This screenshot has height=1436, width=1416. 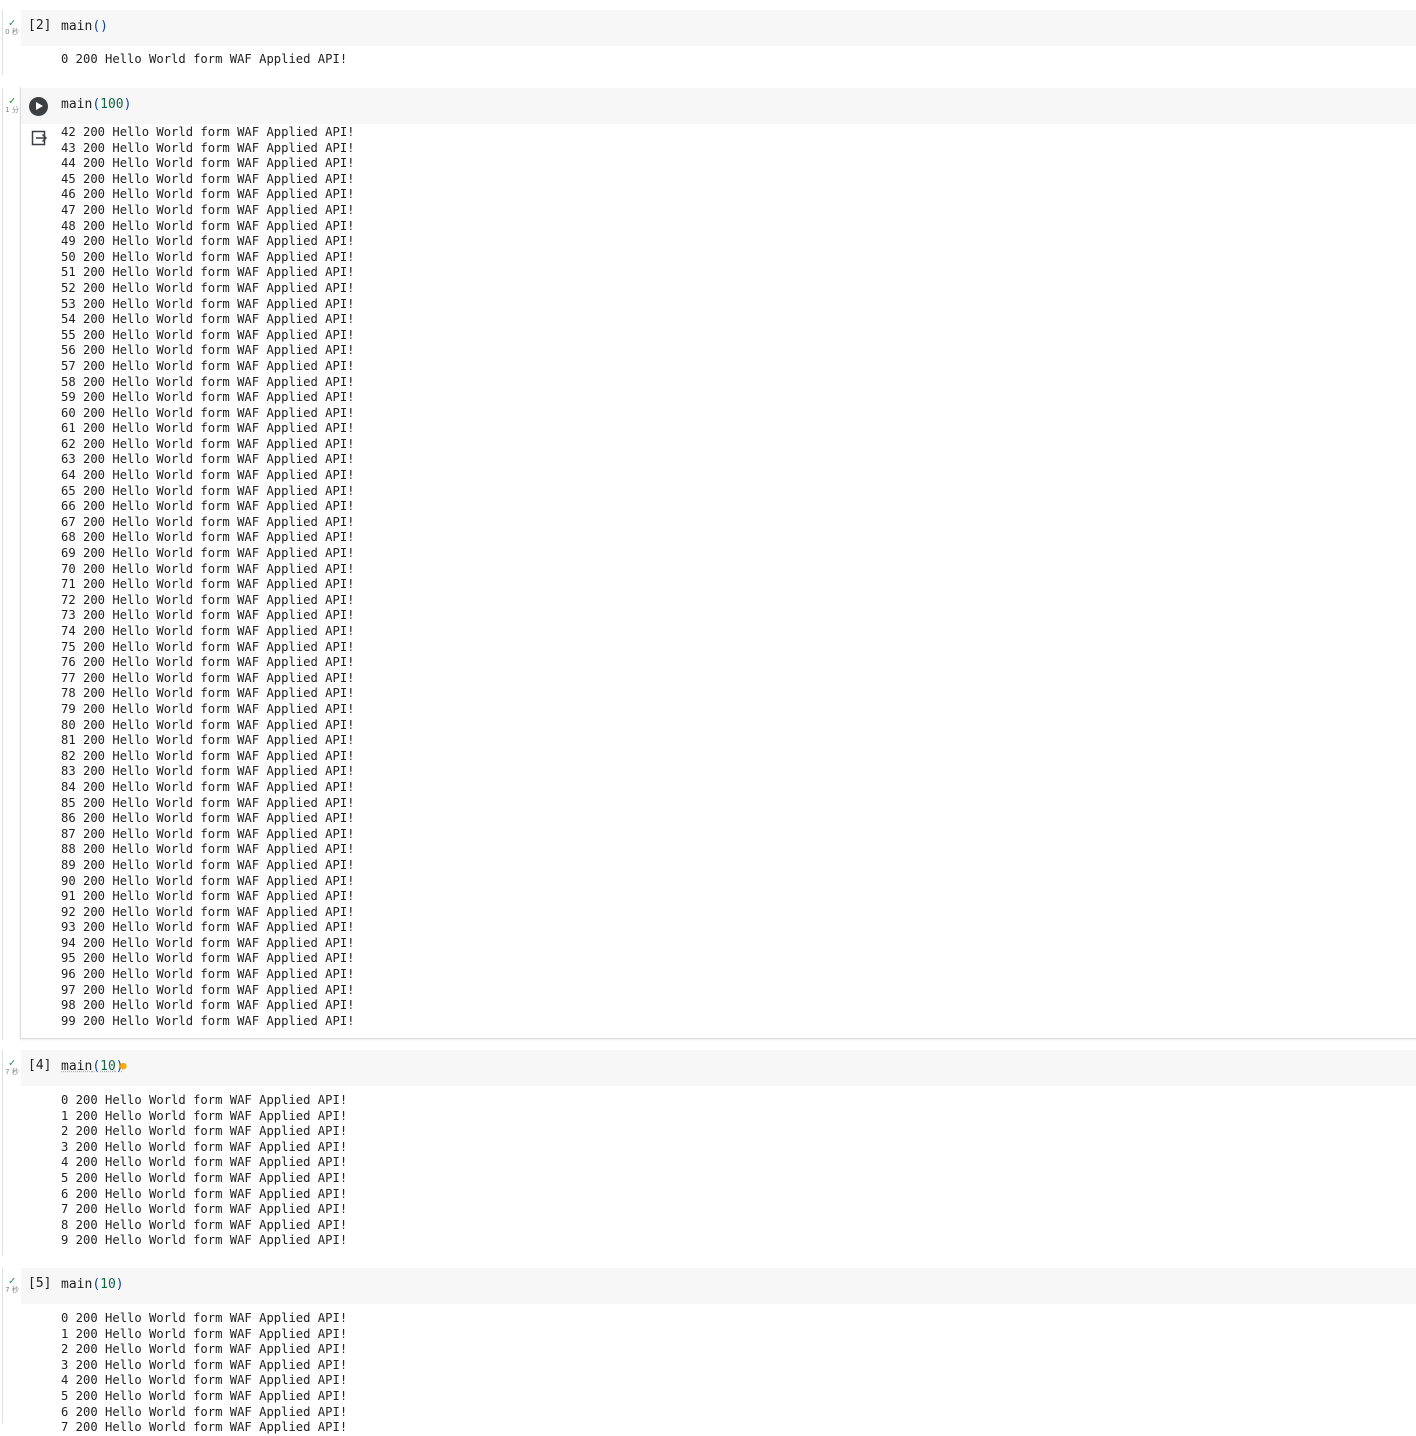 I want to click on execution-count: [4], so click(x=40, y=1065).